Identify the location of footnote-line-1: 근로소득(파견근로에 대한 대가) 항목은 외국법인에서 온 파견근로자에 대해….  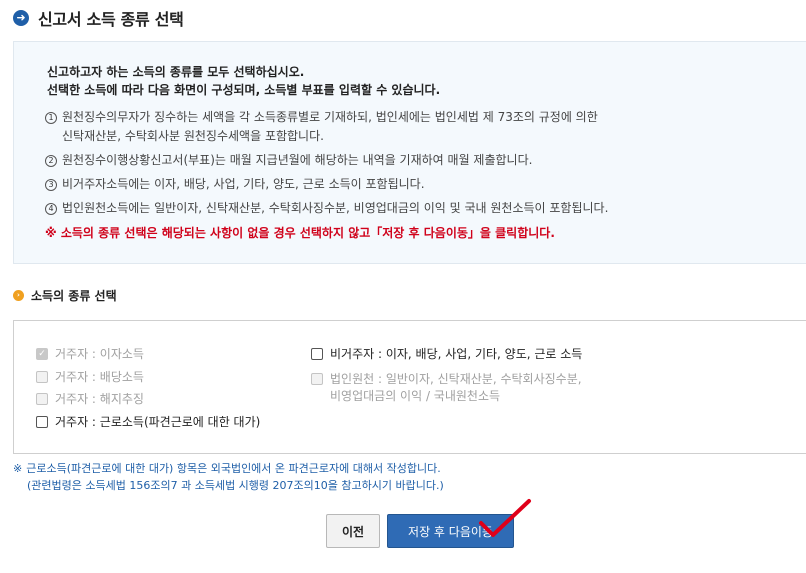
(233, 468).